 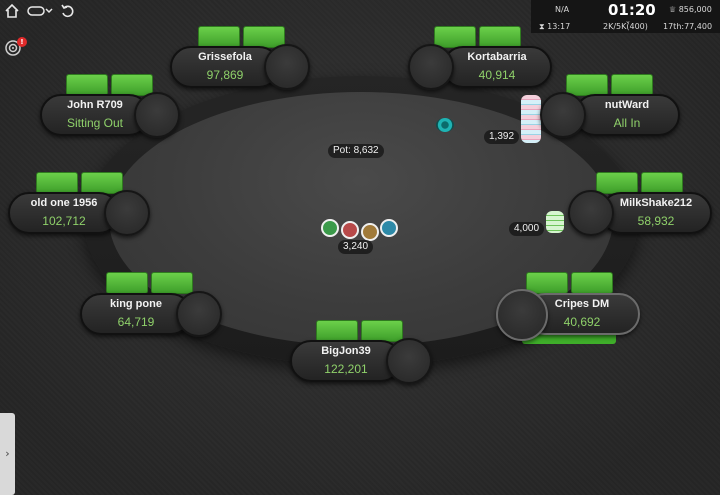 I want to click on player-stack: 40,914, so click(x=497, y=75).